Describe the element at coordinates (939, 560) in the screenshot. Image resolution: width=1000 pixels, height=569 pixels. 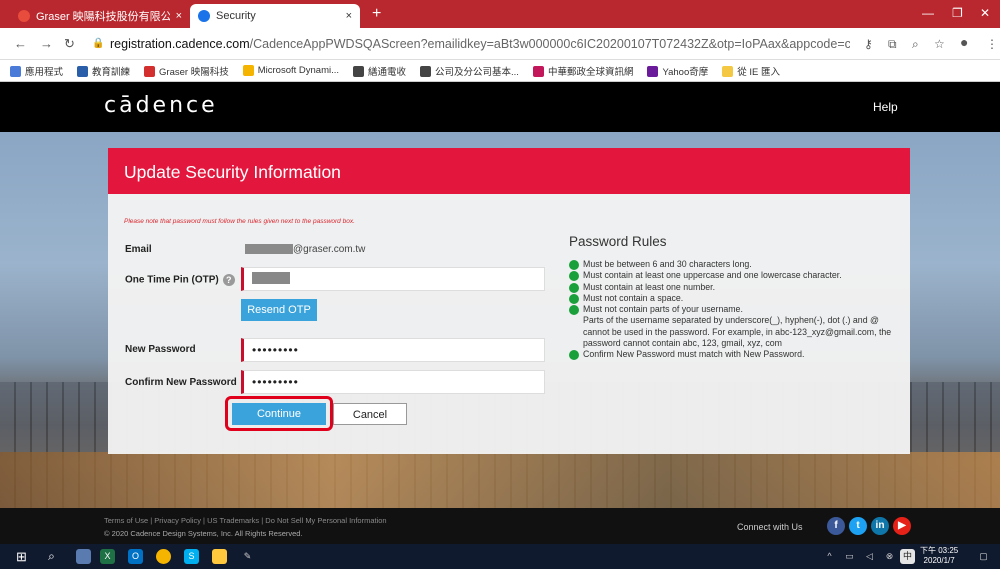
I see `clock-date: 2020/1/7` at that location.